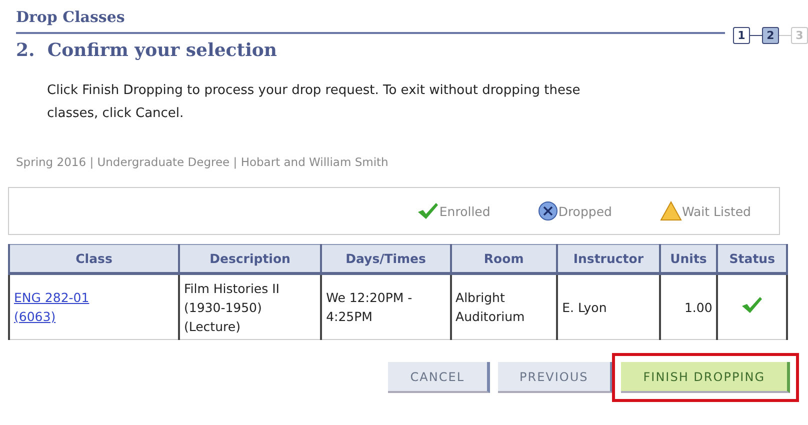  I want to click on legend-label: Enrolled, so click(464, 211).